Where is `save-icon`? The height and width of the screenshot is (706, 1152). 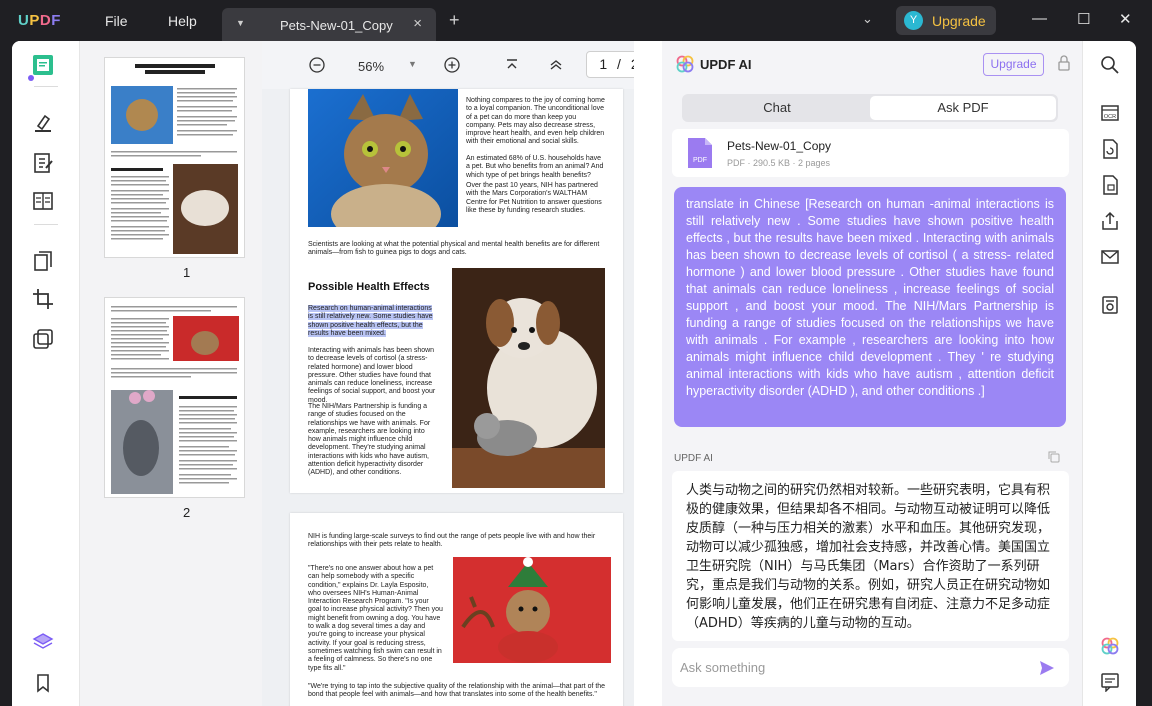 save-icon is located at coordinates (1110, 305).